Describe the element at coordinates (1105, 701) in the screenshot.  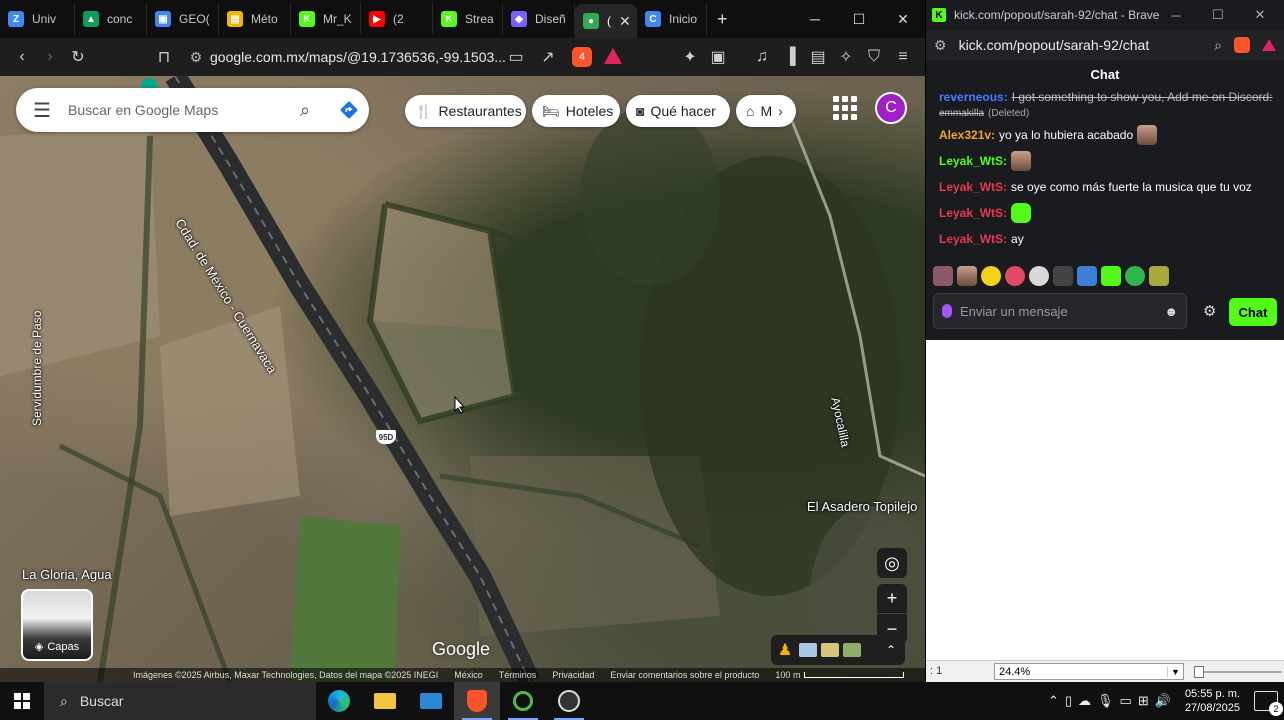
I see `mic-icon: 🎙` at that location.